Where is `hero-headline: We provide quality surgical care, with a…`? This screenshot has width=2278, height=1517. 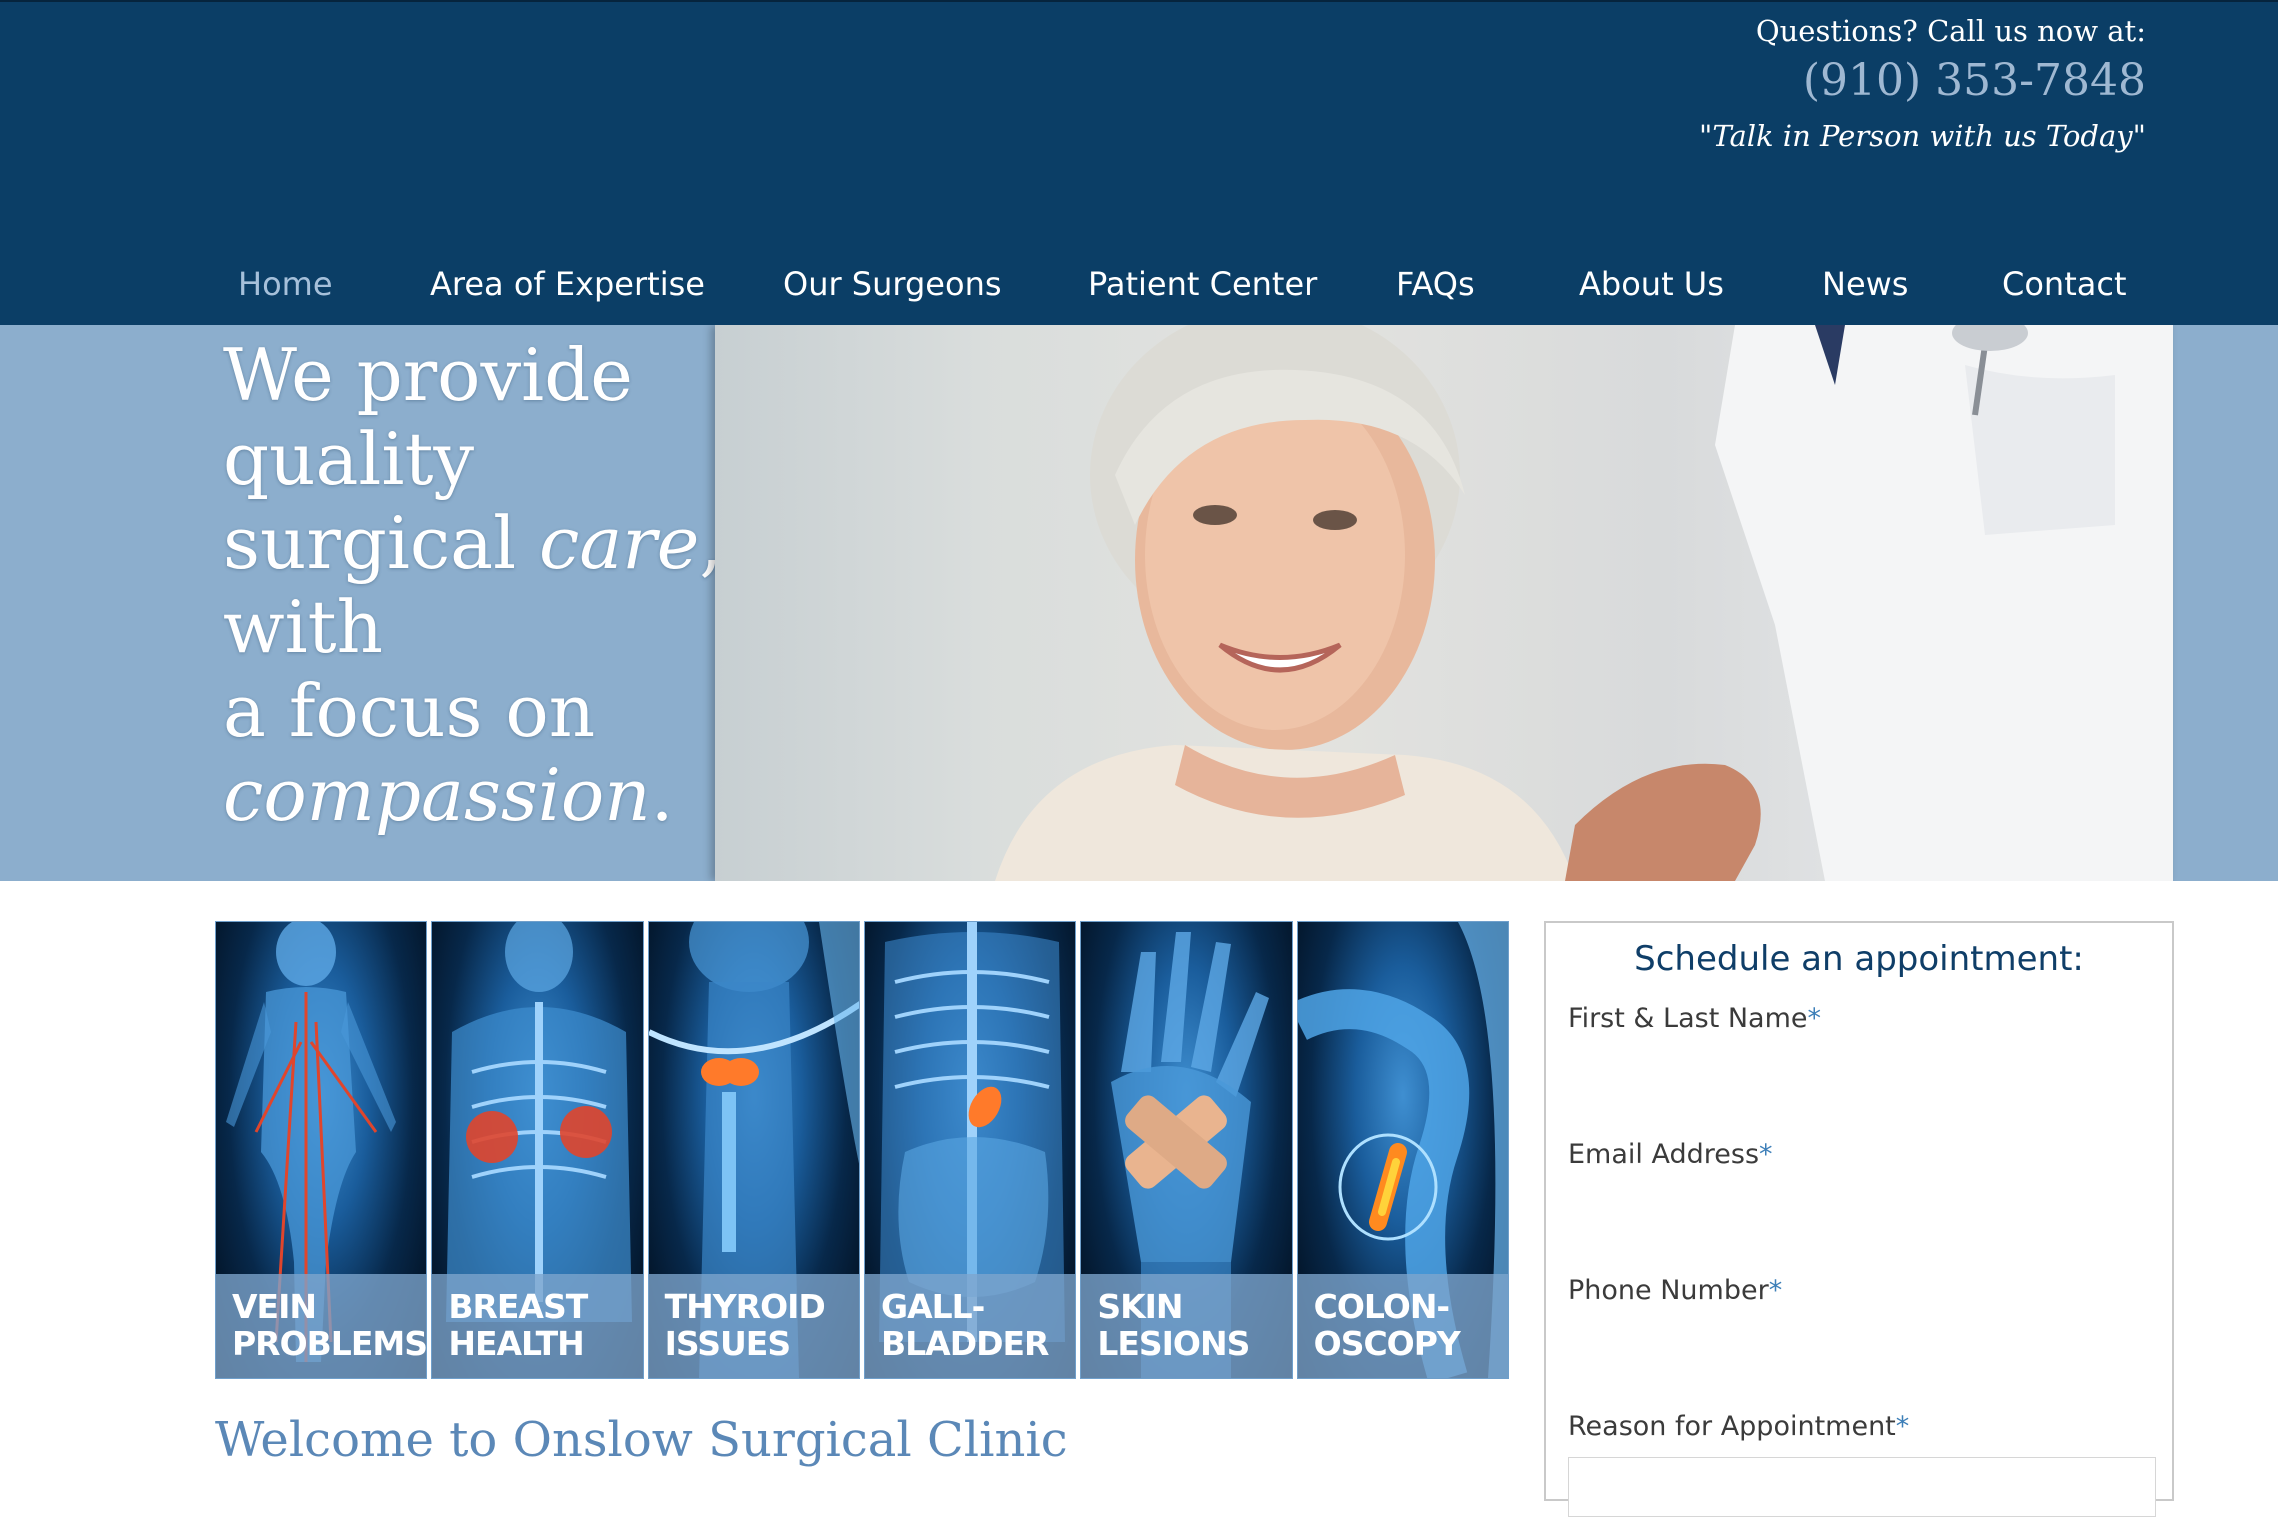 hero-headline: We provide quality surgical care, with a… is located at coordinates (472, 585).